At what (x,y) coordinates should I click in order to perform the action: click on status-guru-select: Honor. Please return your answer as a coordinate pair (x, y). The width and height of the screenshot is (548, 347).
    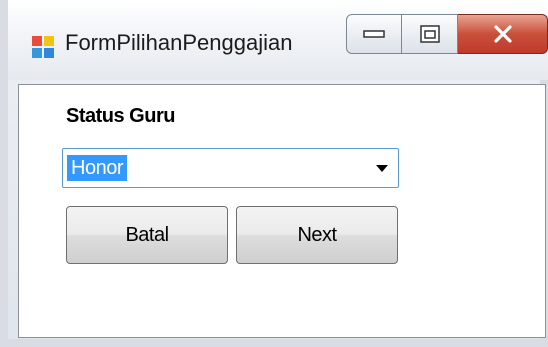
    Looking at the image, I should click on (230, 168).